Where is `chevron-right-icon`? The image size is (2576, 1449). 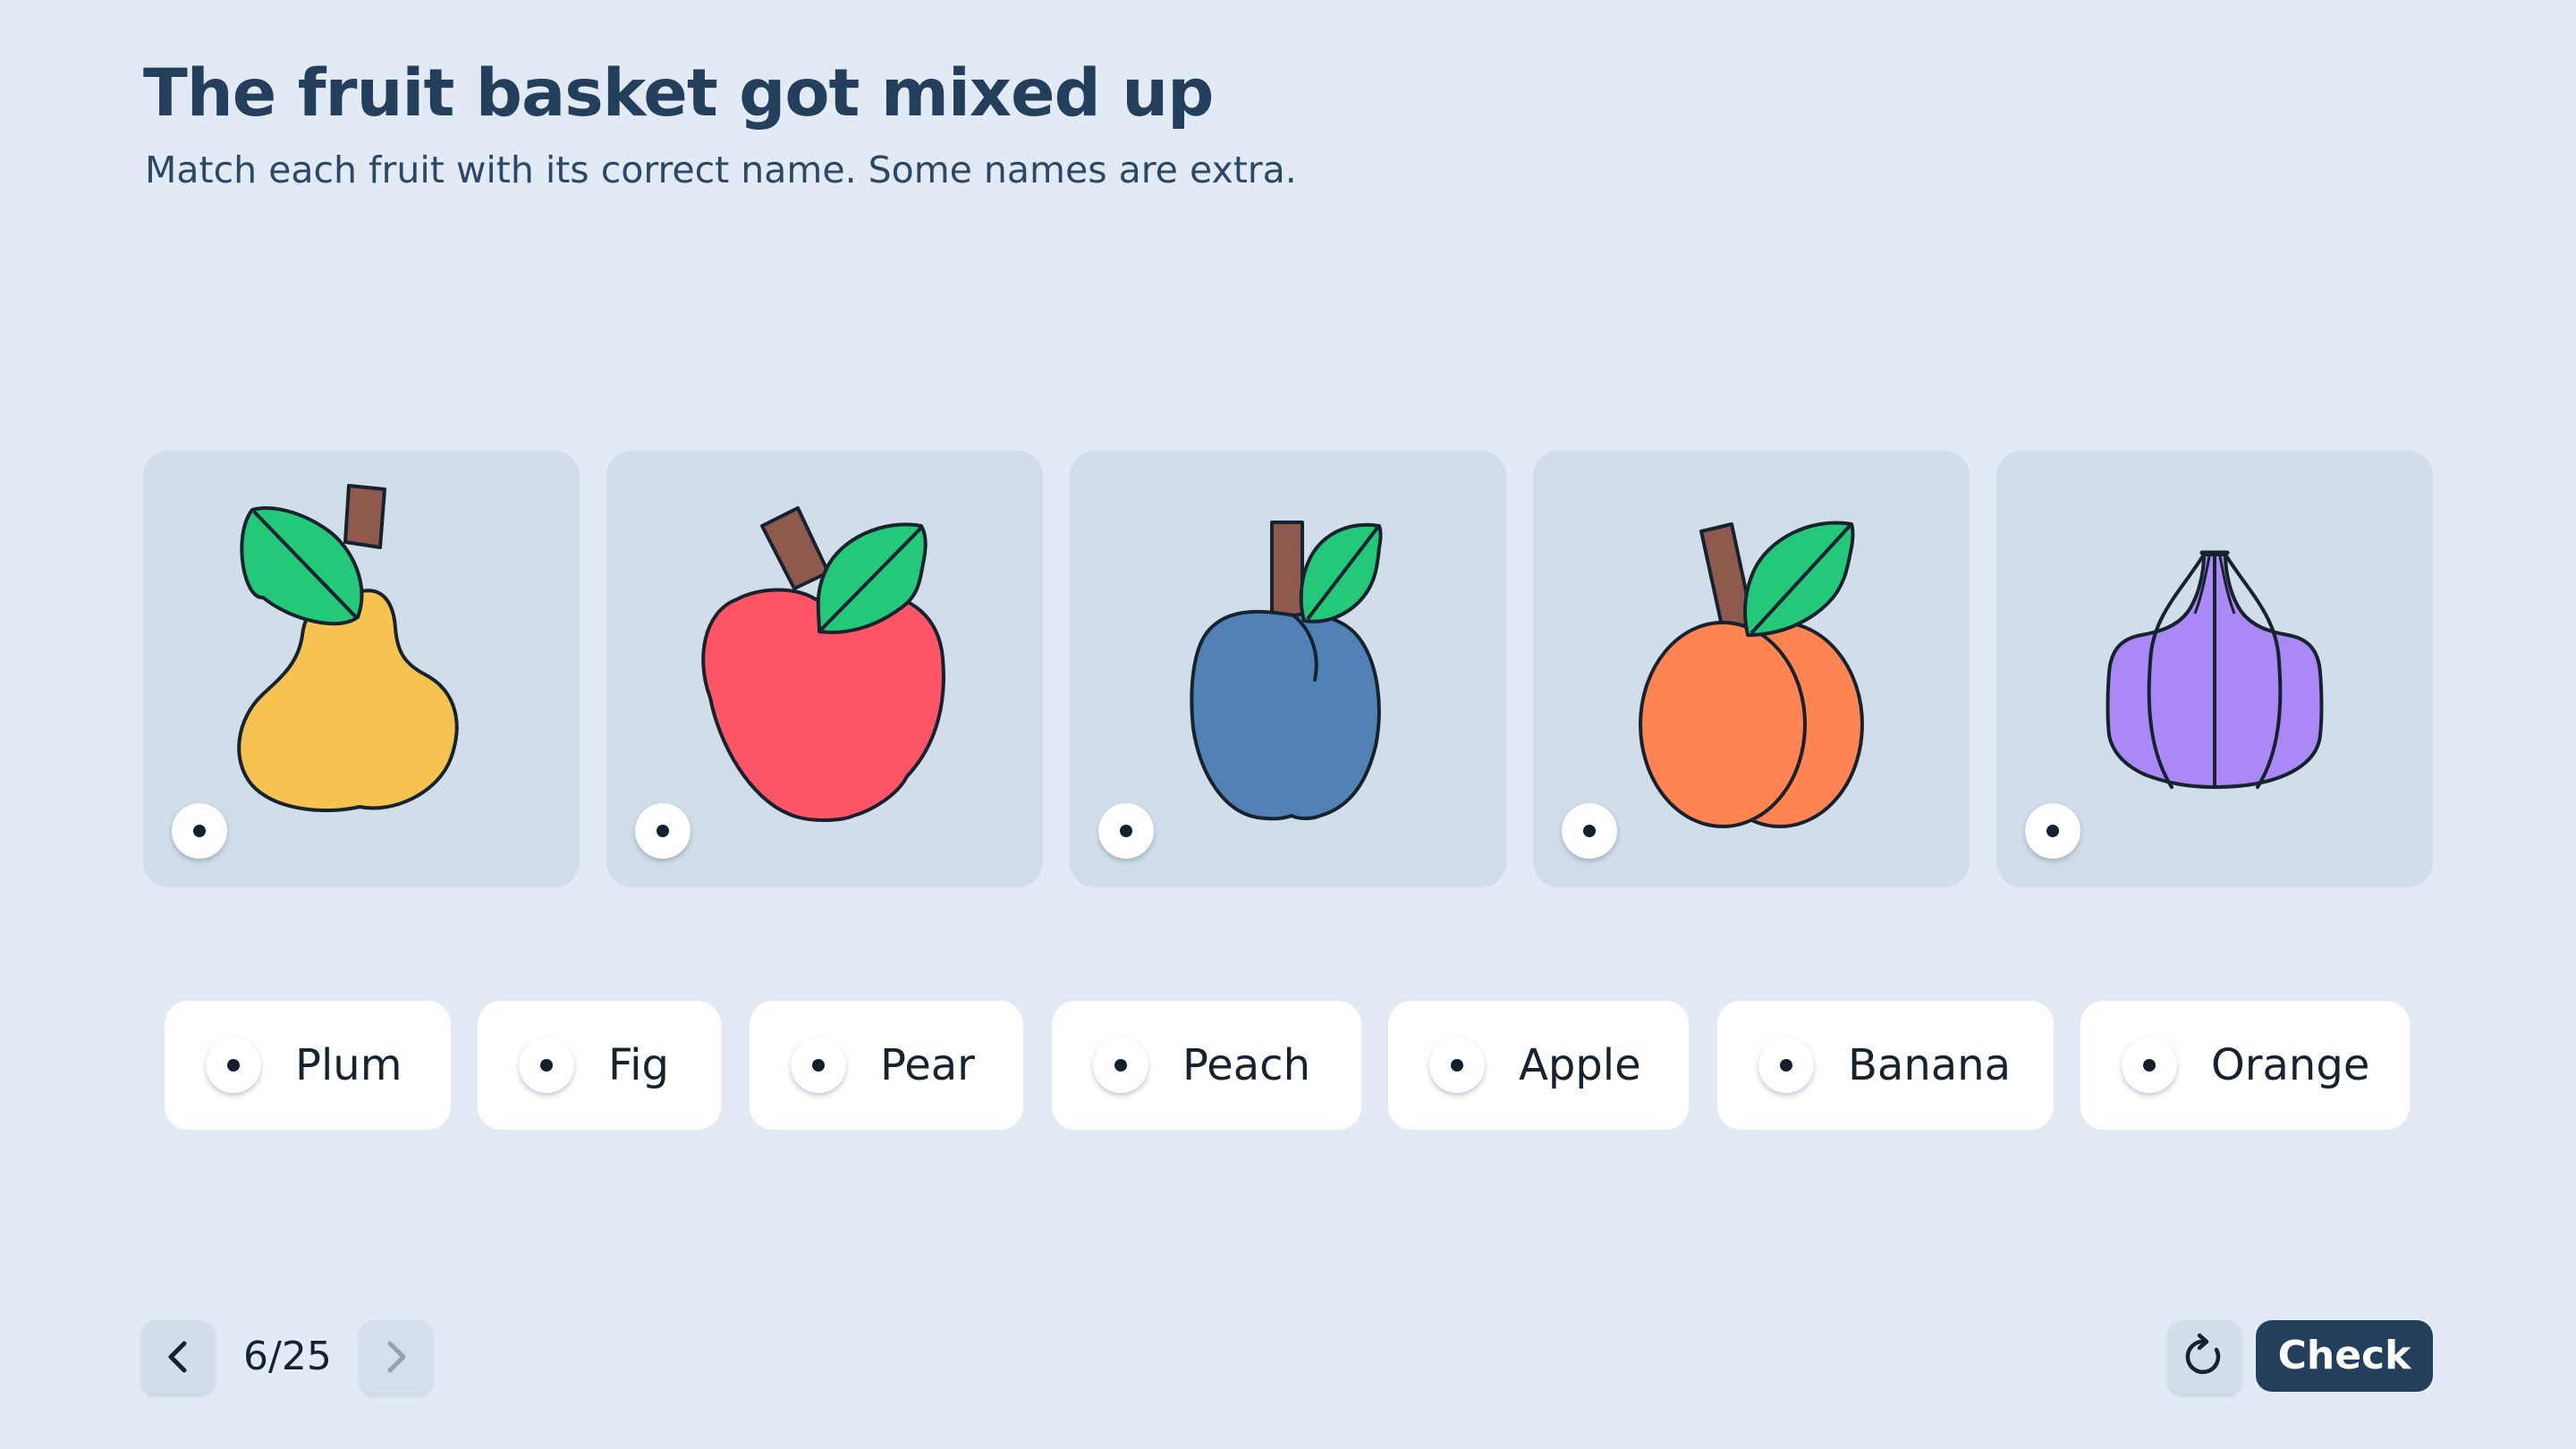
chevron-right-icon is located at coordinates (396, 1357).